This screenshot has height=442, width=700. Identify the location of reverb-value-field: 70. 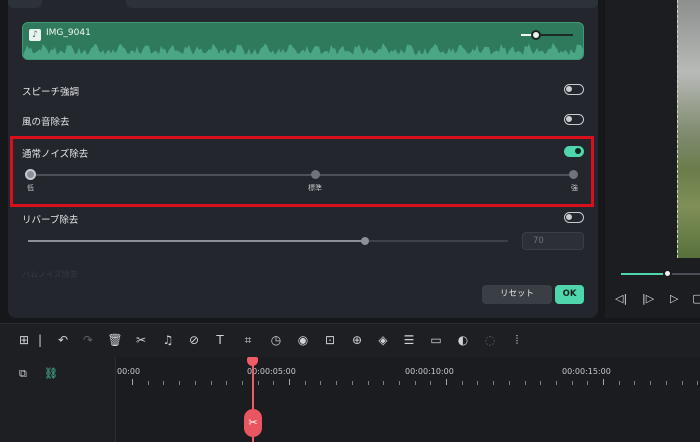
(553, 241).